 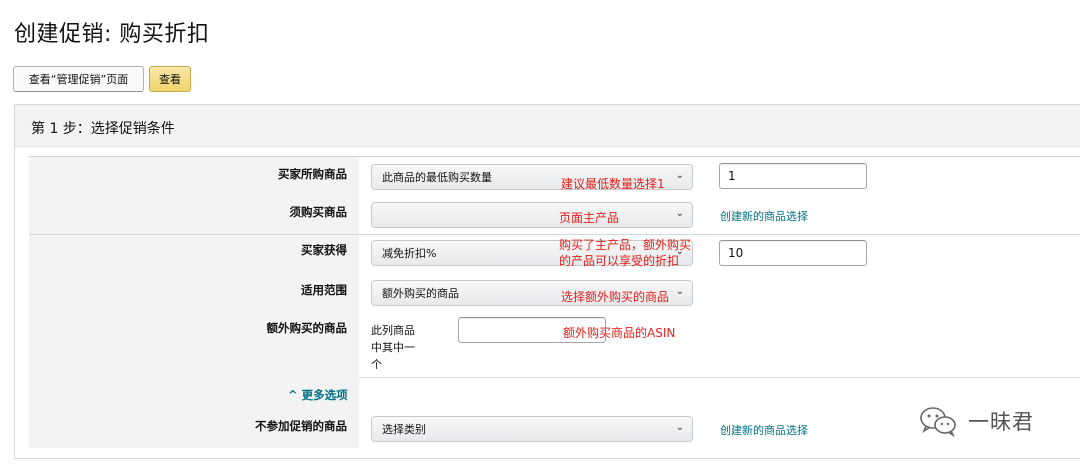 I want to click on annotation-min-quantity: 建议最低数量选择1, so click(x=613, y=184).